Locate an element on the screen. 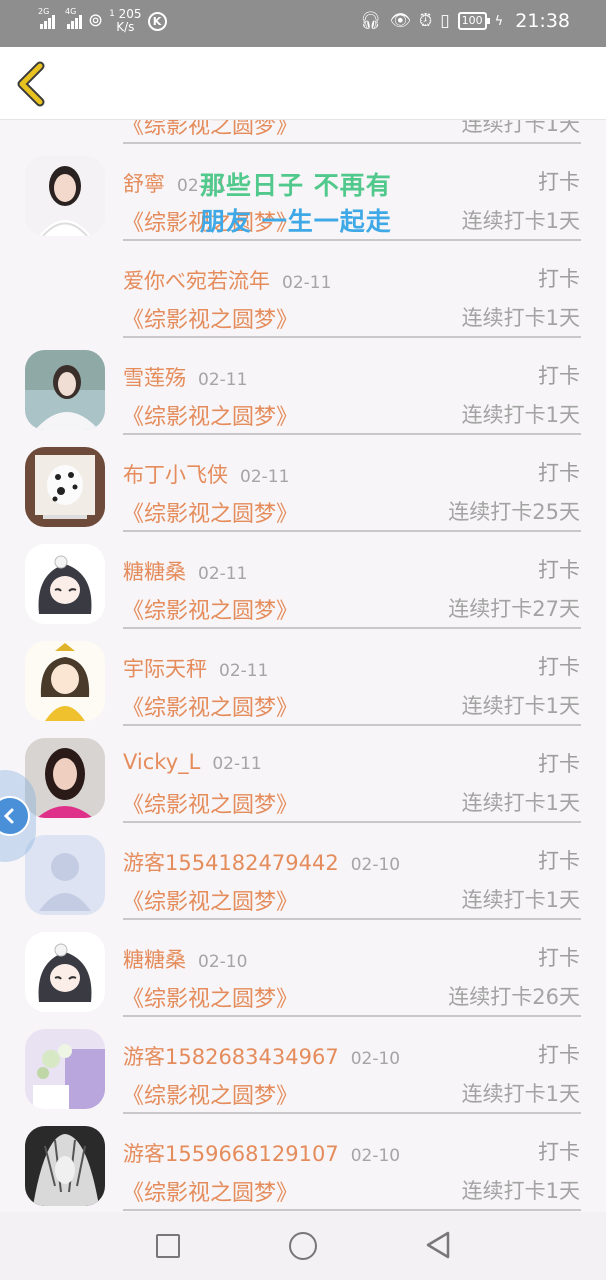  list-item: 布丁小飞侠 02-11 打卡 《综影视之圆梦》 连续打卡25天 is located at coordinates (303, 495).